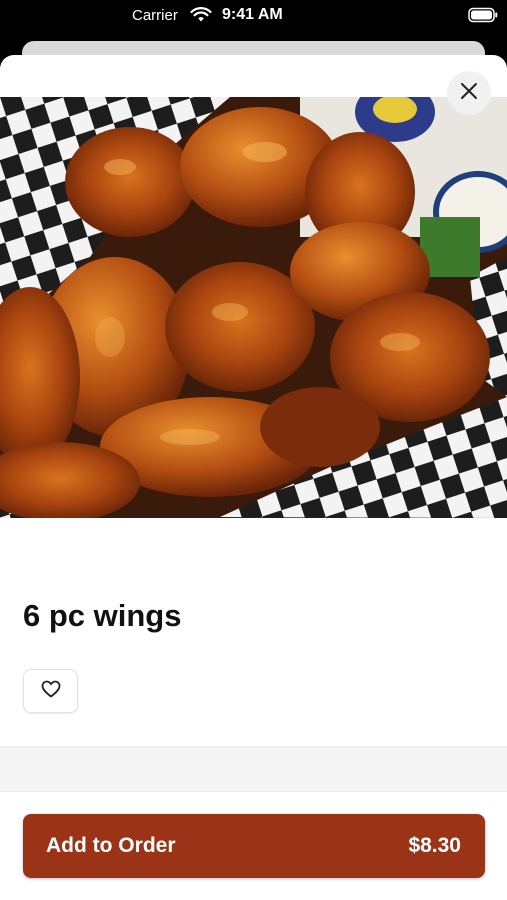  Describe the element at coordinates (201, 17) in the screenshot. I see `wifi-icon` at that location.